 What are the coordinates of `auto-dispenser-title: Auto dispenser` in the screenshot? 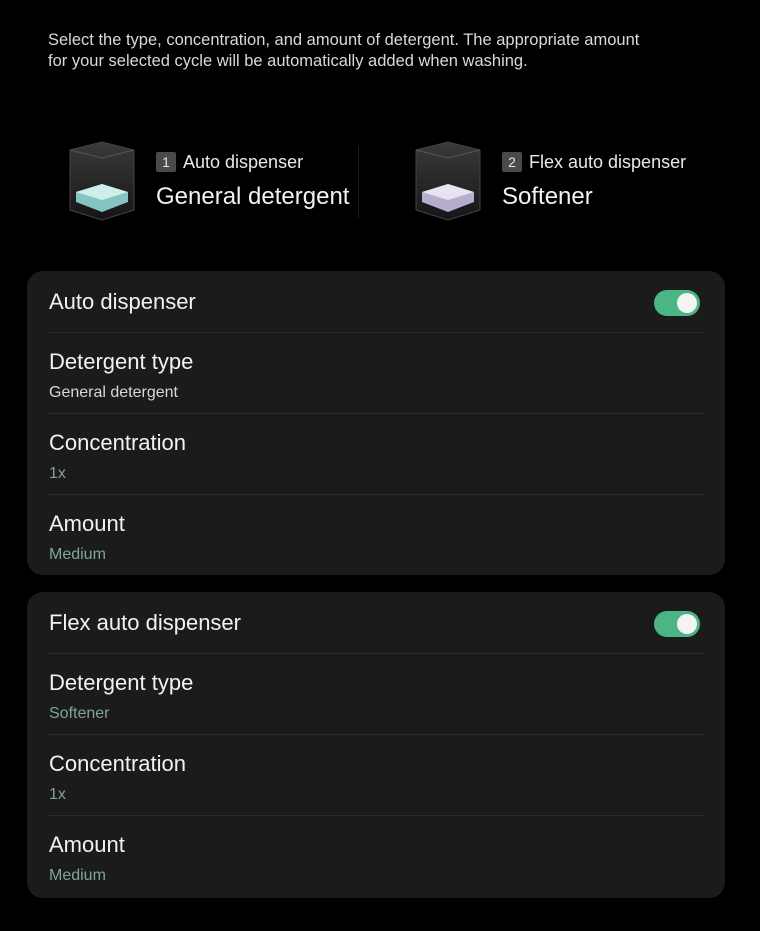 It's located at (122, 301).